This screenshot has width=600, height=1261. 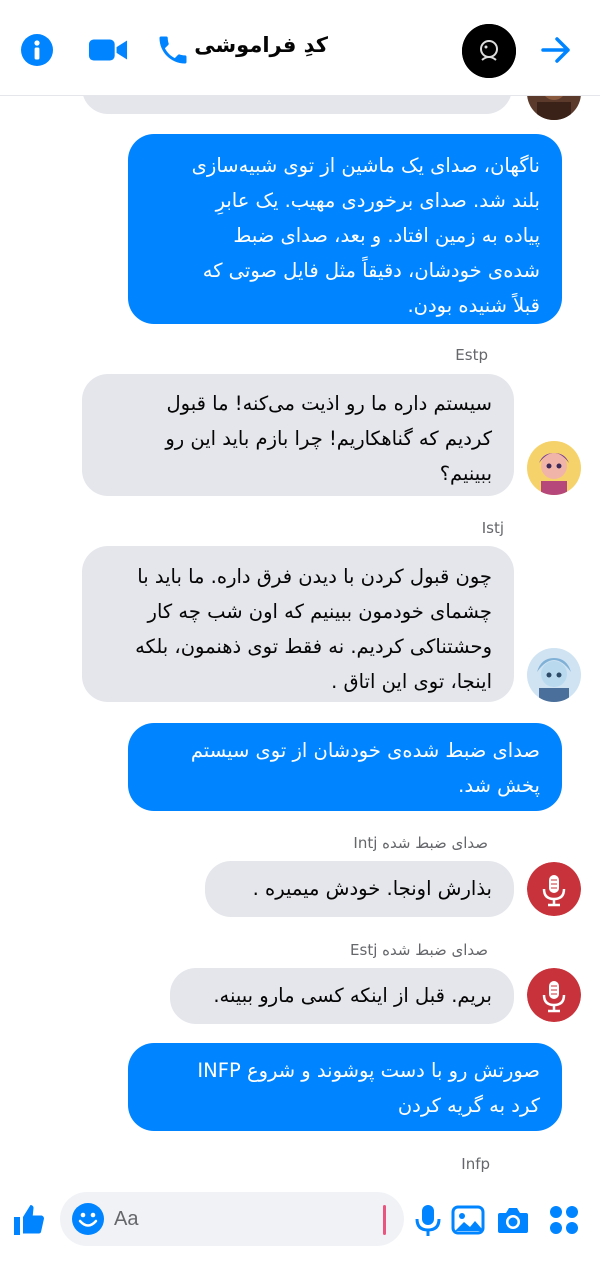 I want to click on message-line: کردیم که گناهکاریم! چرا بازم باید این رو, so click(x=328, y=438).